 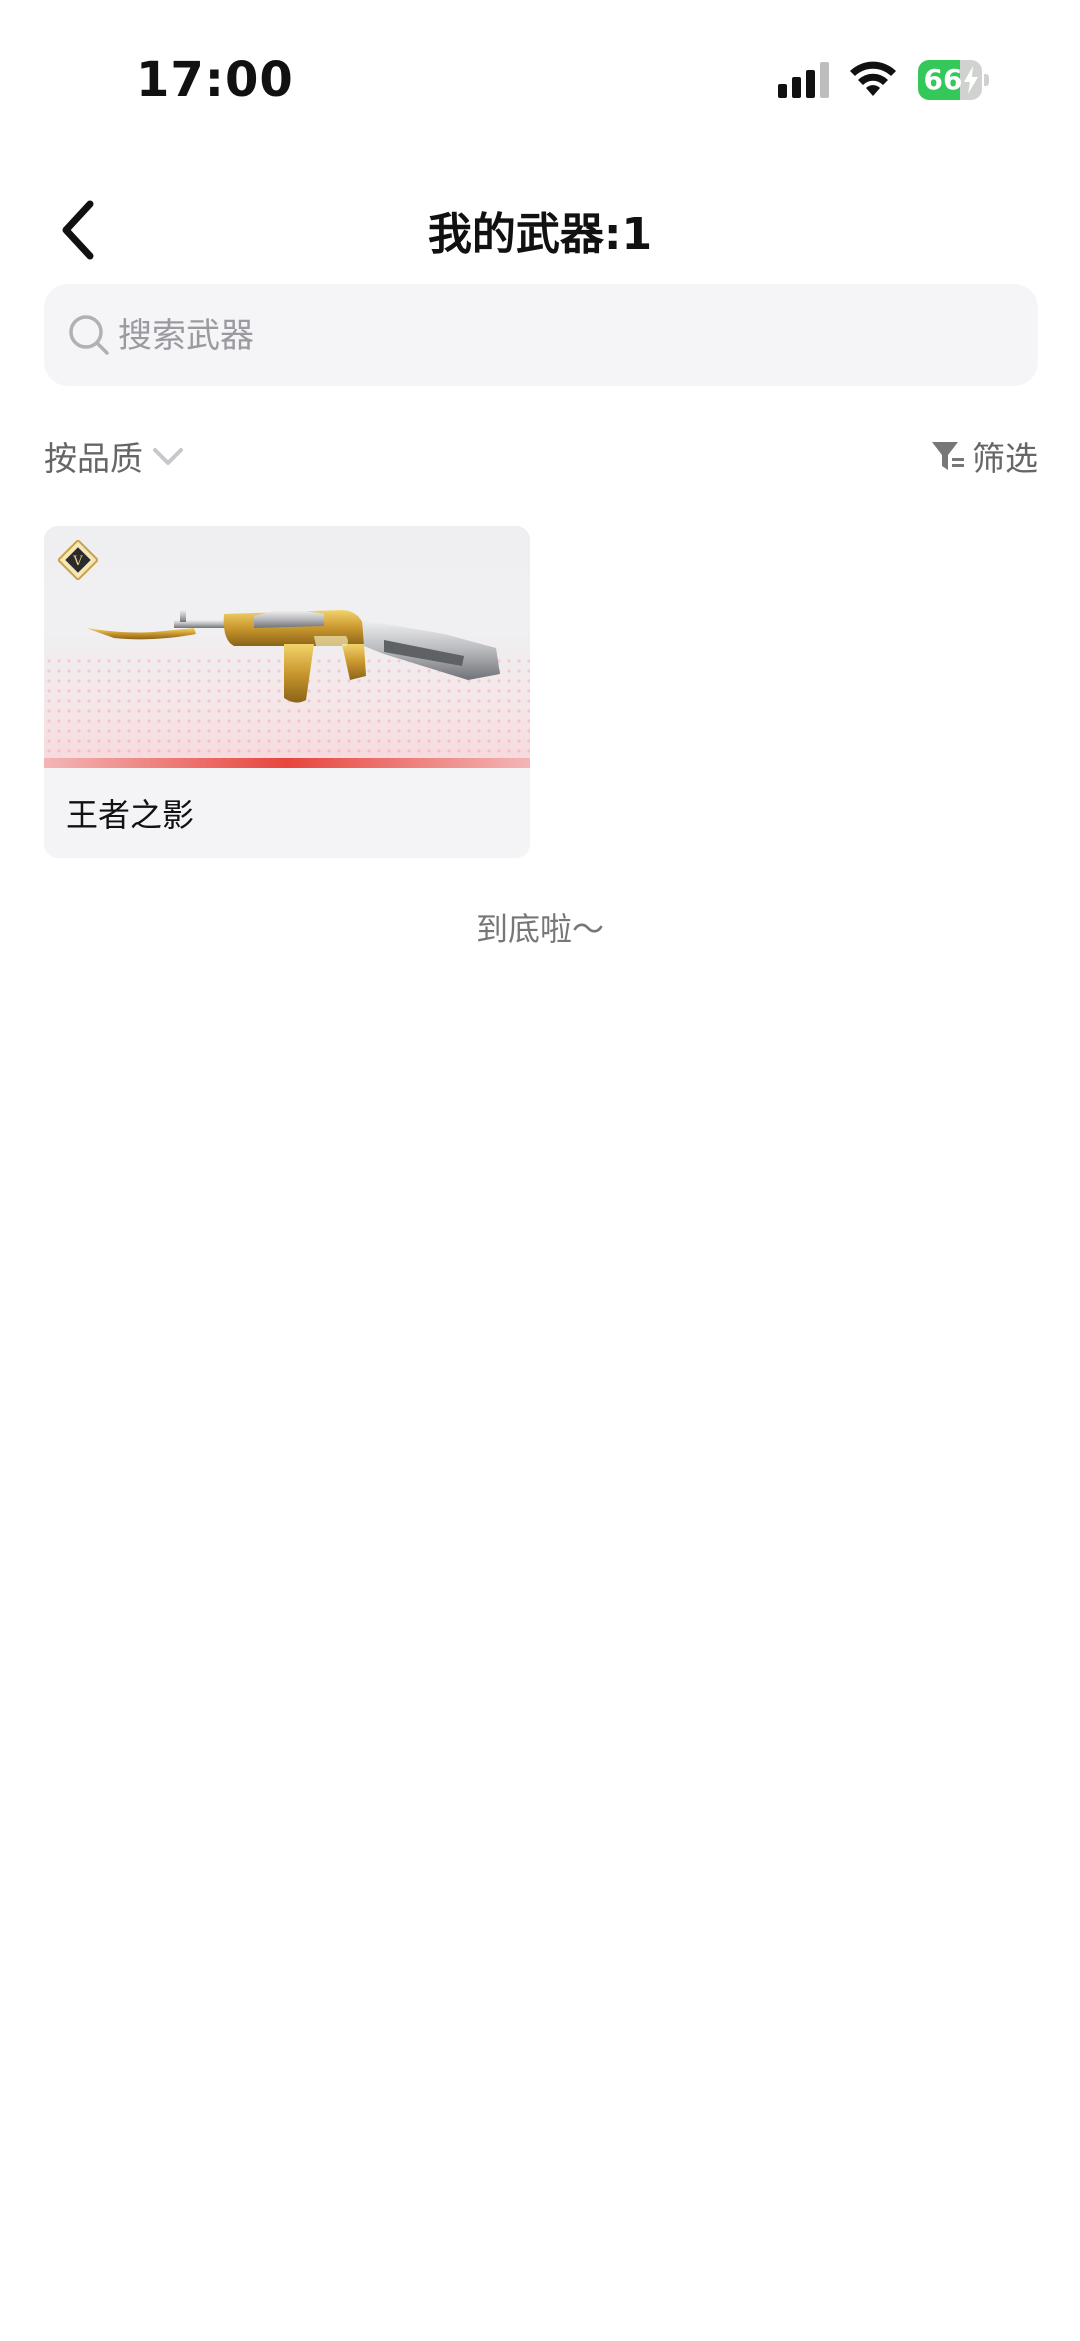 I want to click on page-title: 我的武器:1, so click(x=540, y=234).